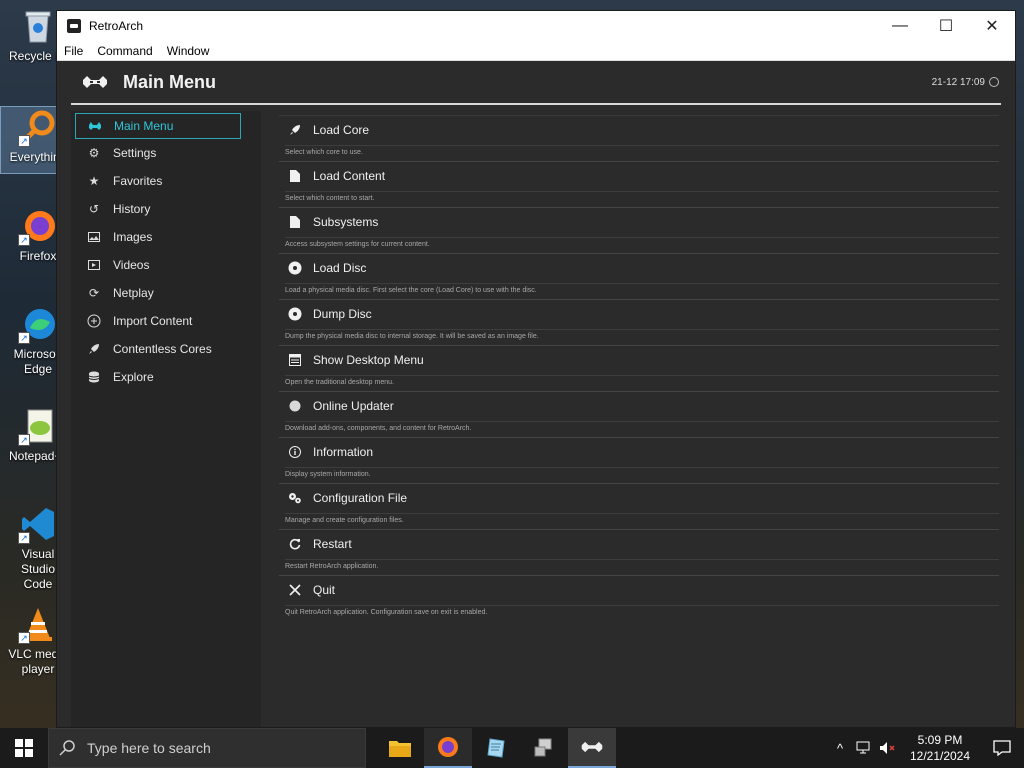 Image resolution: width=1024 pixels, height=768 pixels. I want to click on menu-bar: File Command Window, so click(536, 51).